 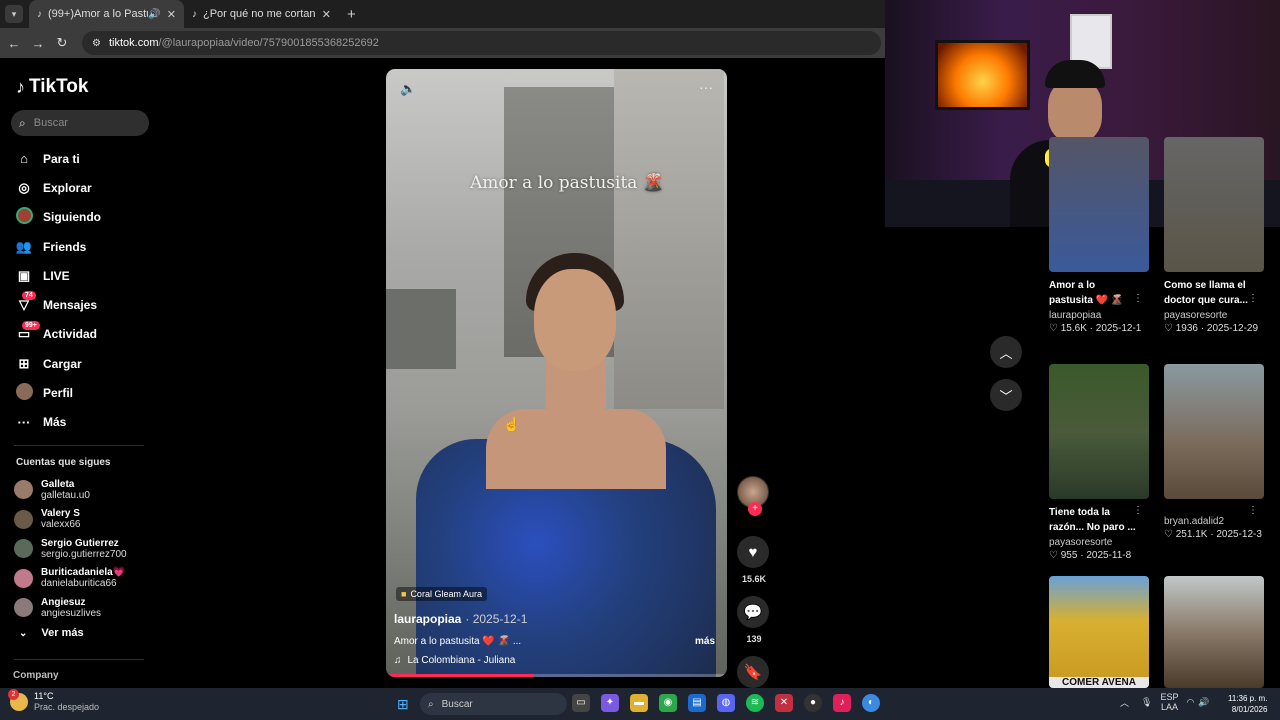 I want to click on nav-item-cargar: ⊞ Cargar, so click(x=58, y=363).